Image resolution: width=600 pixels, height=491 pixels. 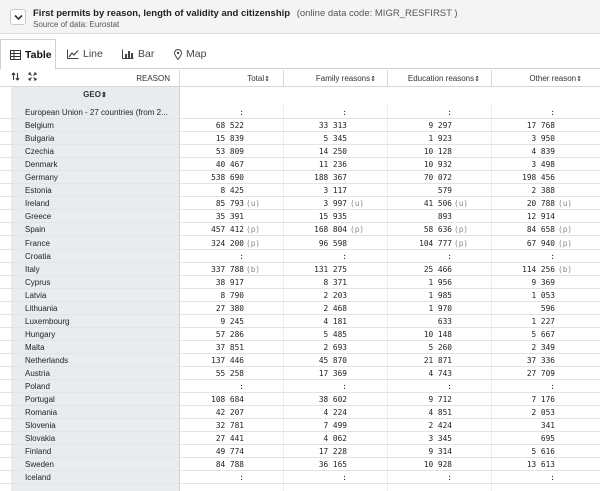 I want to click on table-row: Belgium 68 522 33 313 9 297 17 768, so click(x=300, y=126).